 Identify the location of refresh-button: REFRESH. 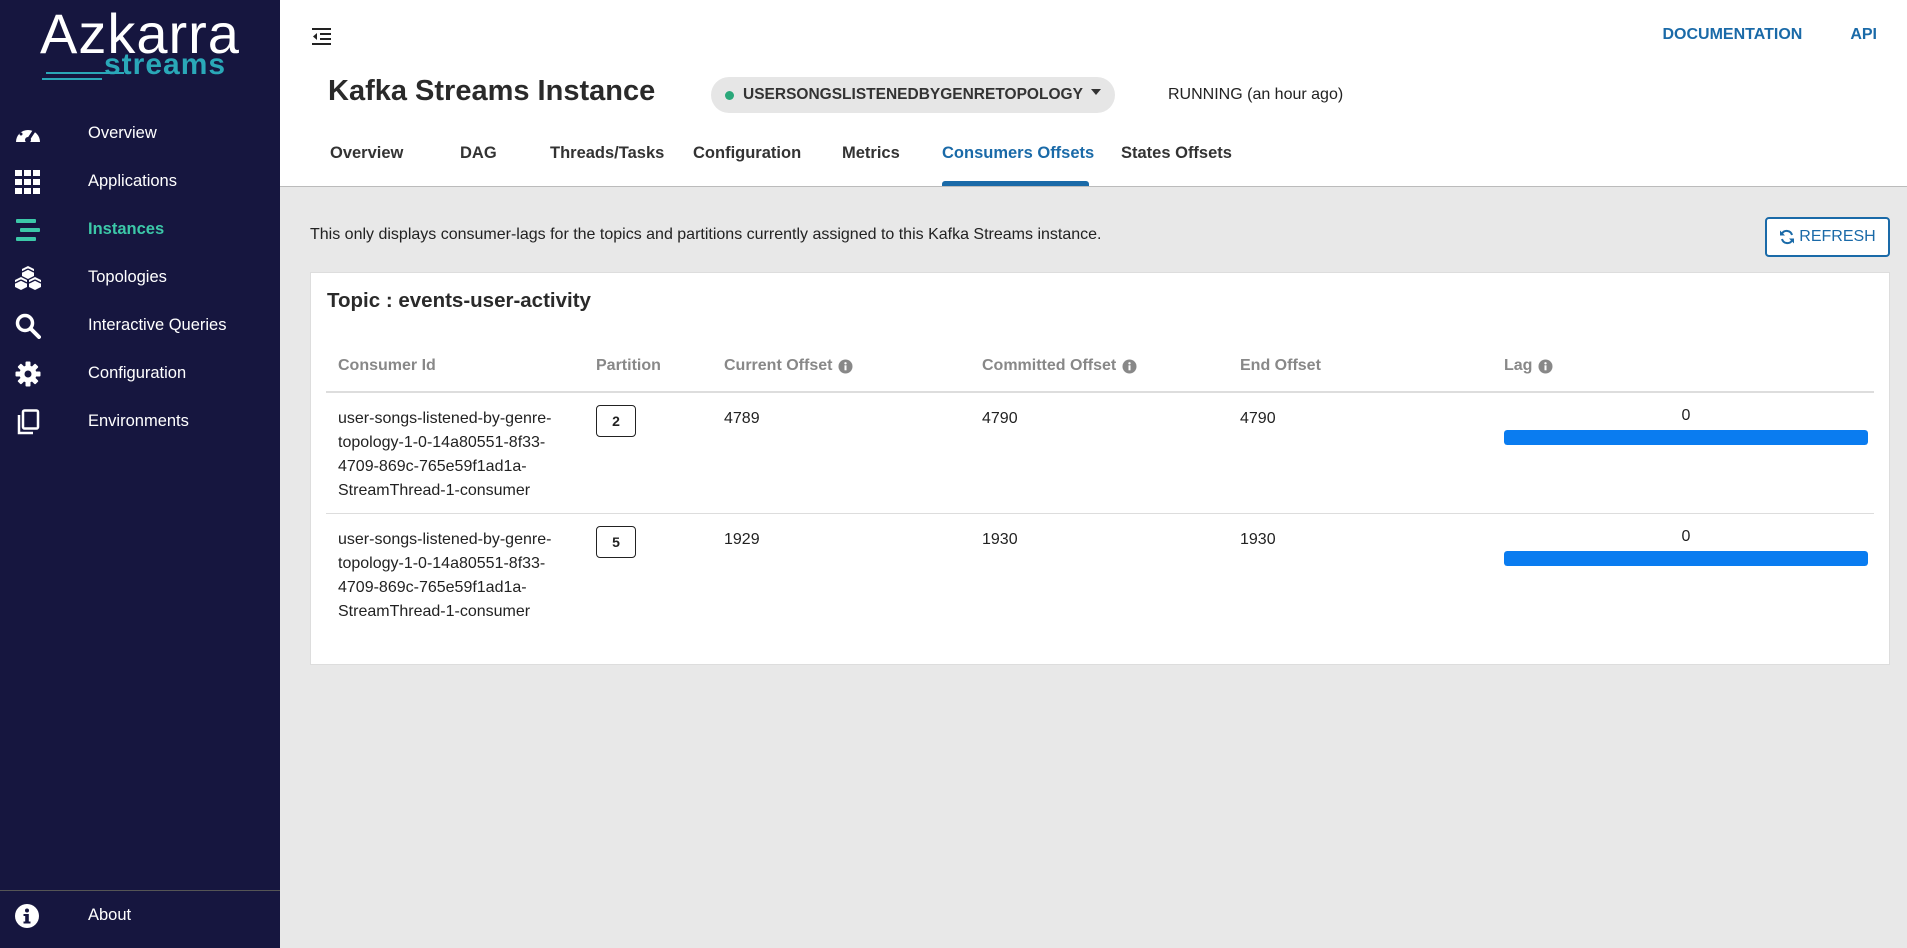
(1827, 237).